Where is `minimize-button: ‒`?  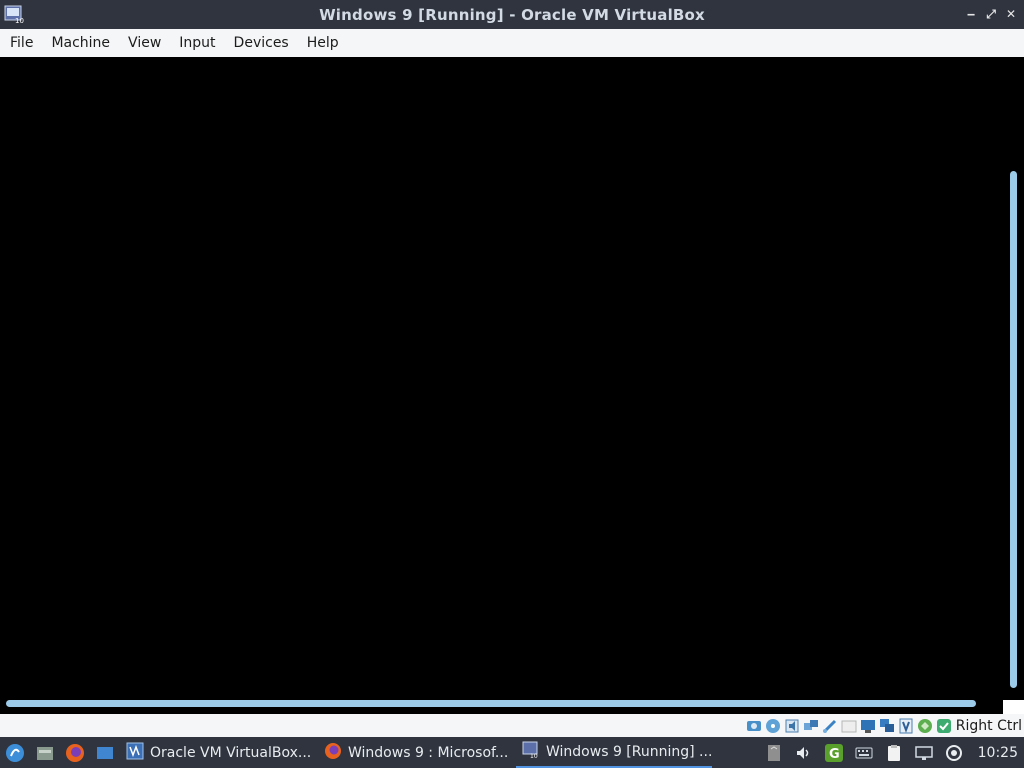 minimize-button: ‒ is located at coordinates (971, 14).